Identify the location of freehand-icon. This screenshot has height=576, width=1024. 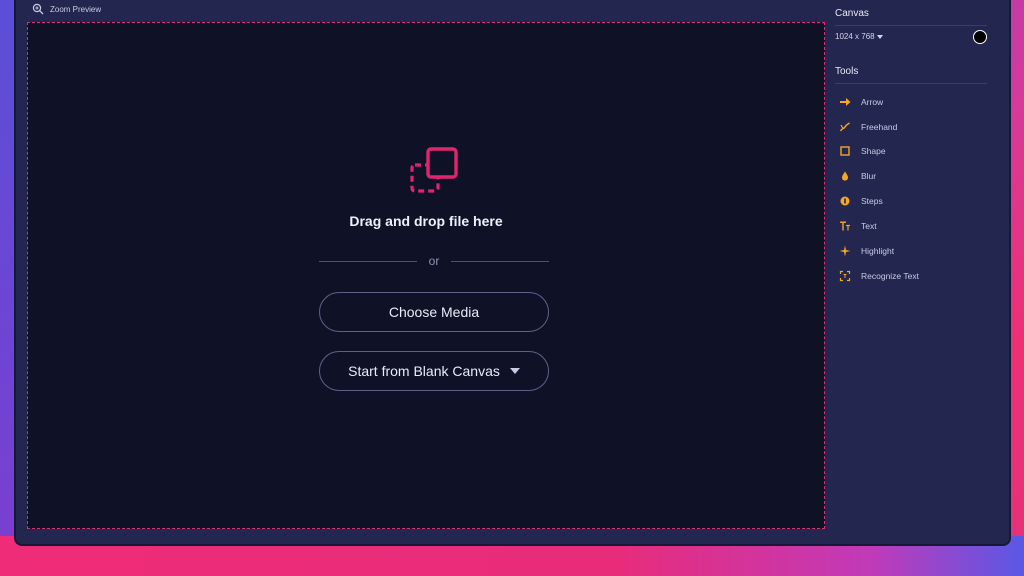
(844, 127).